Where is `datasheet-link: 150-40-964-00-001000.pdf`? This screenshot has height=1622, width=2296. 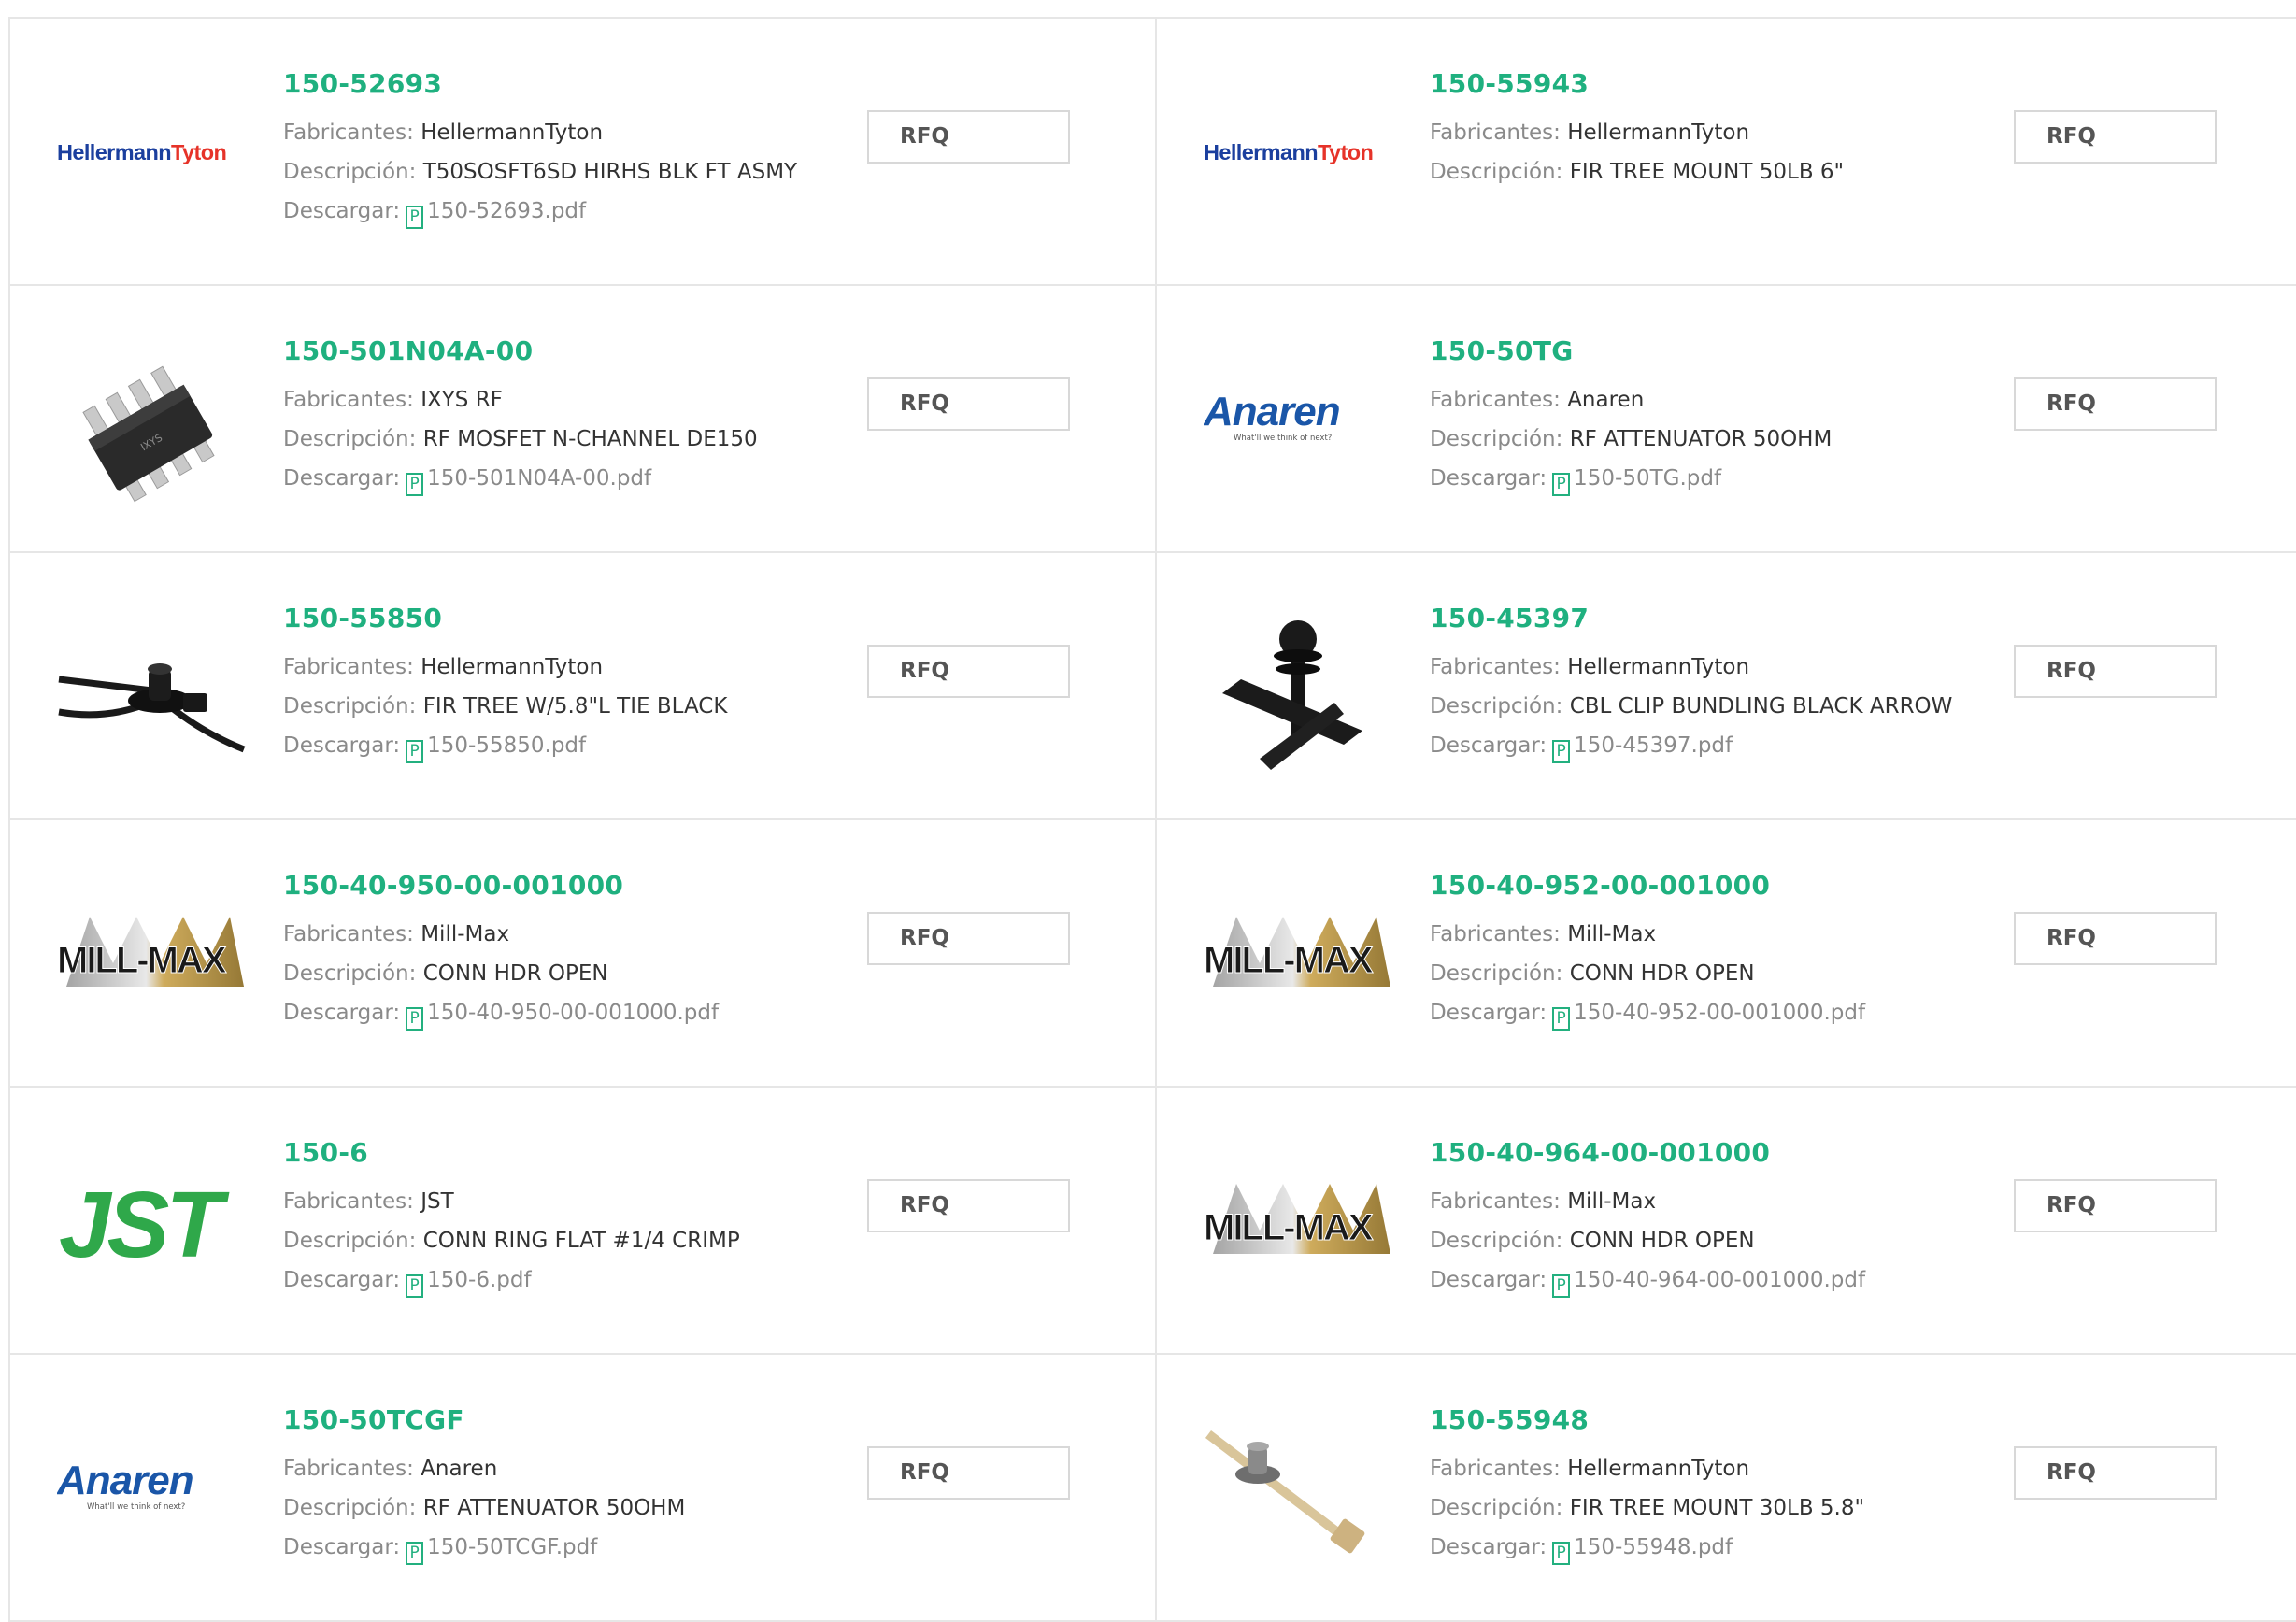 datasheet-link: 150-40-964-00-001000.pdf is located at coordinates (1719, 1280).